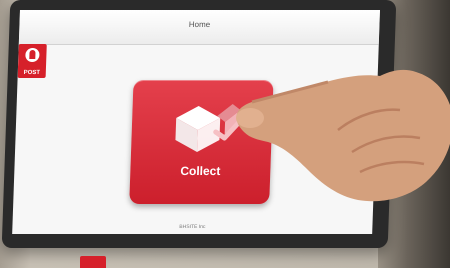 The width and height of the screenshot is (450, 268). I want to click on brand-logo: POST, so click(32, 61).